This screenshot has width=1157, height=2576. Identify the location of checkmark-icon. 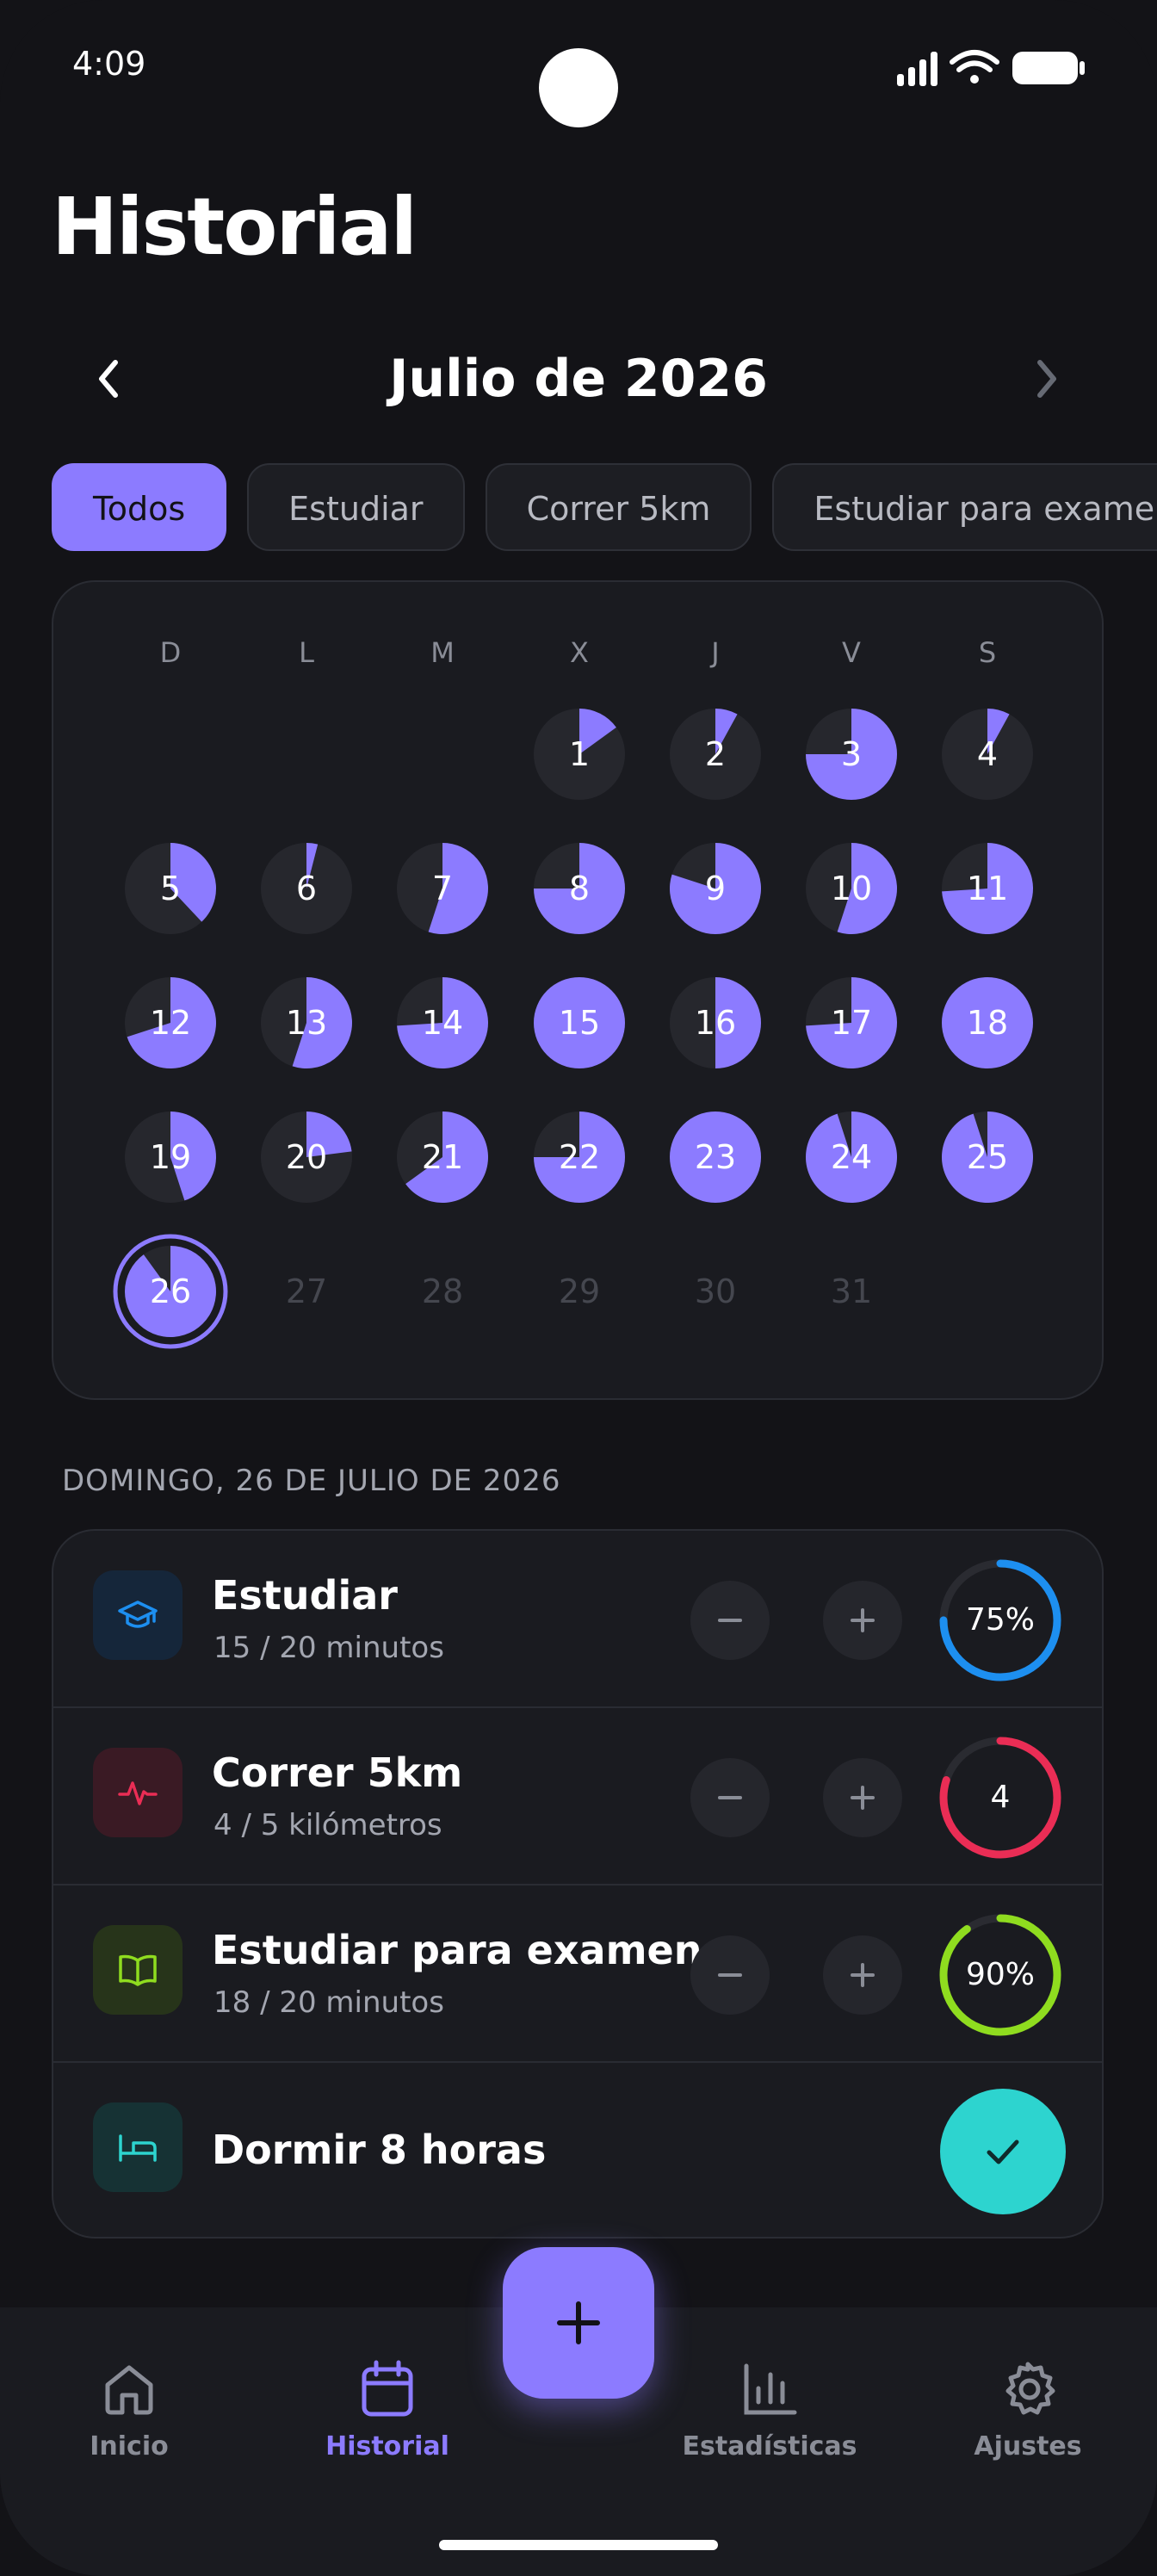
(1003, 2151).